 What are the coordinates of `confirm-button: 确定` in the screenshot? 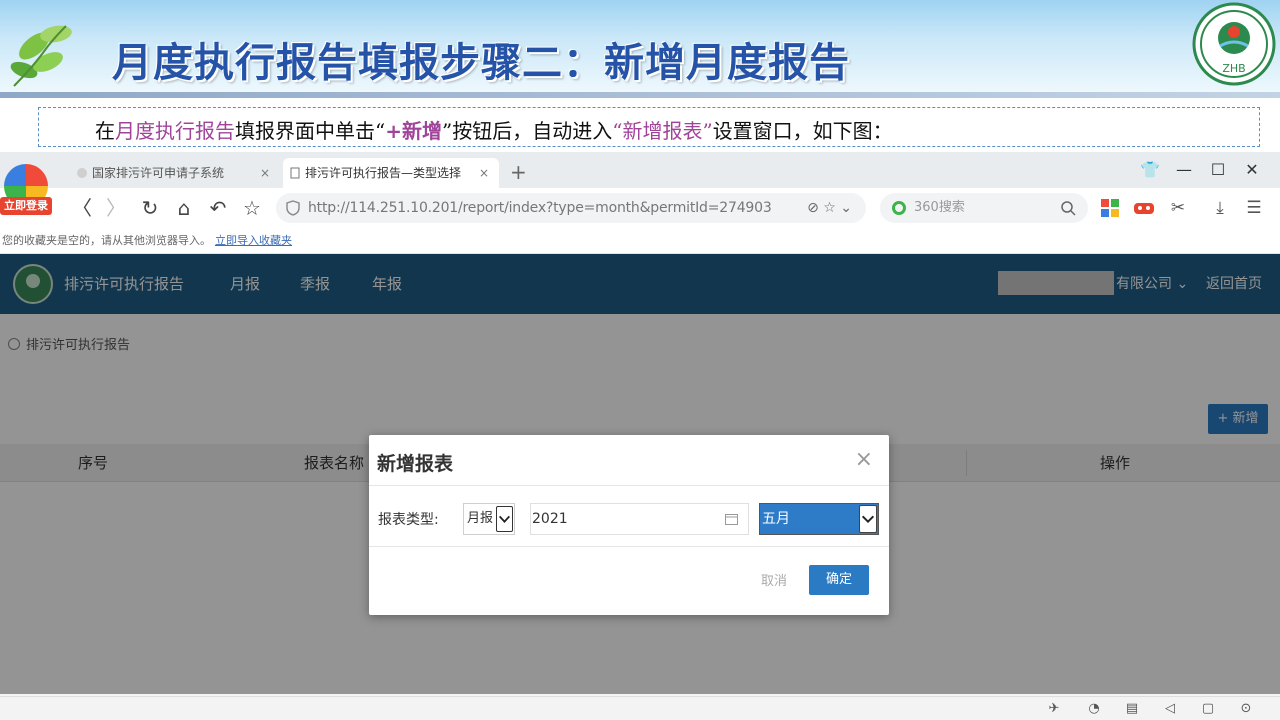 It's located at (839, 580).